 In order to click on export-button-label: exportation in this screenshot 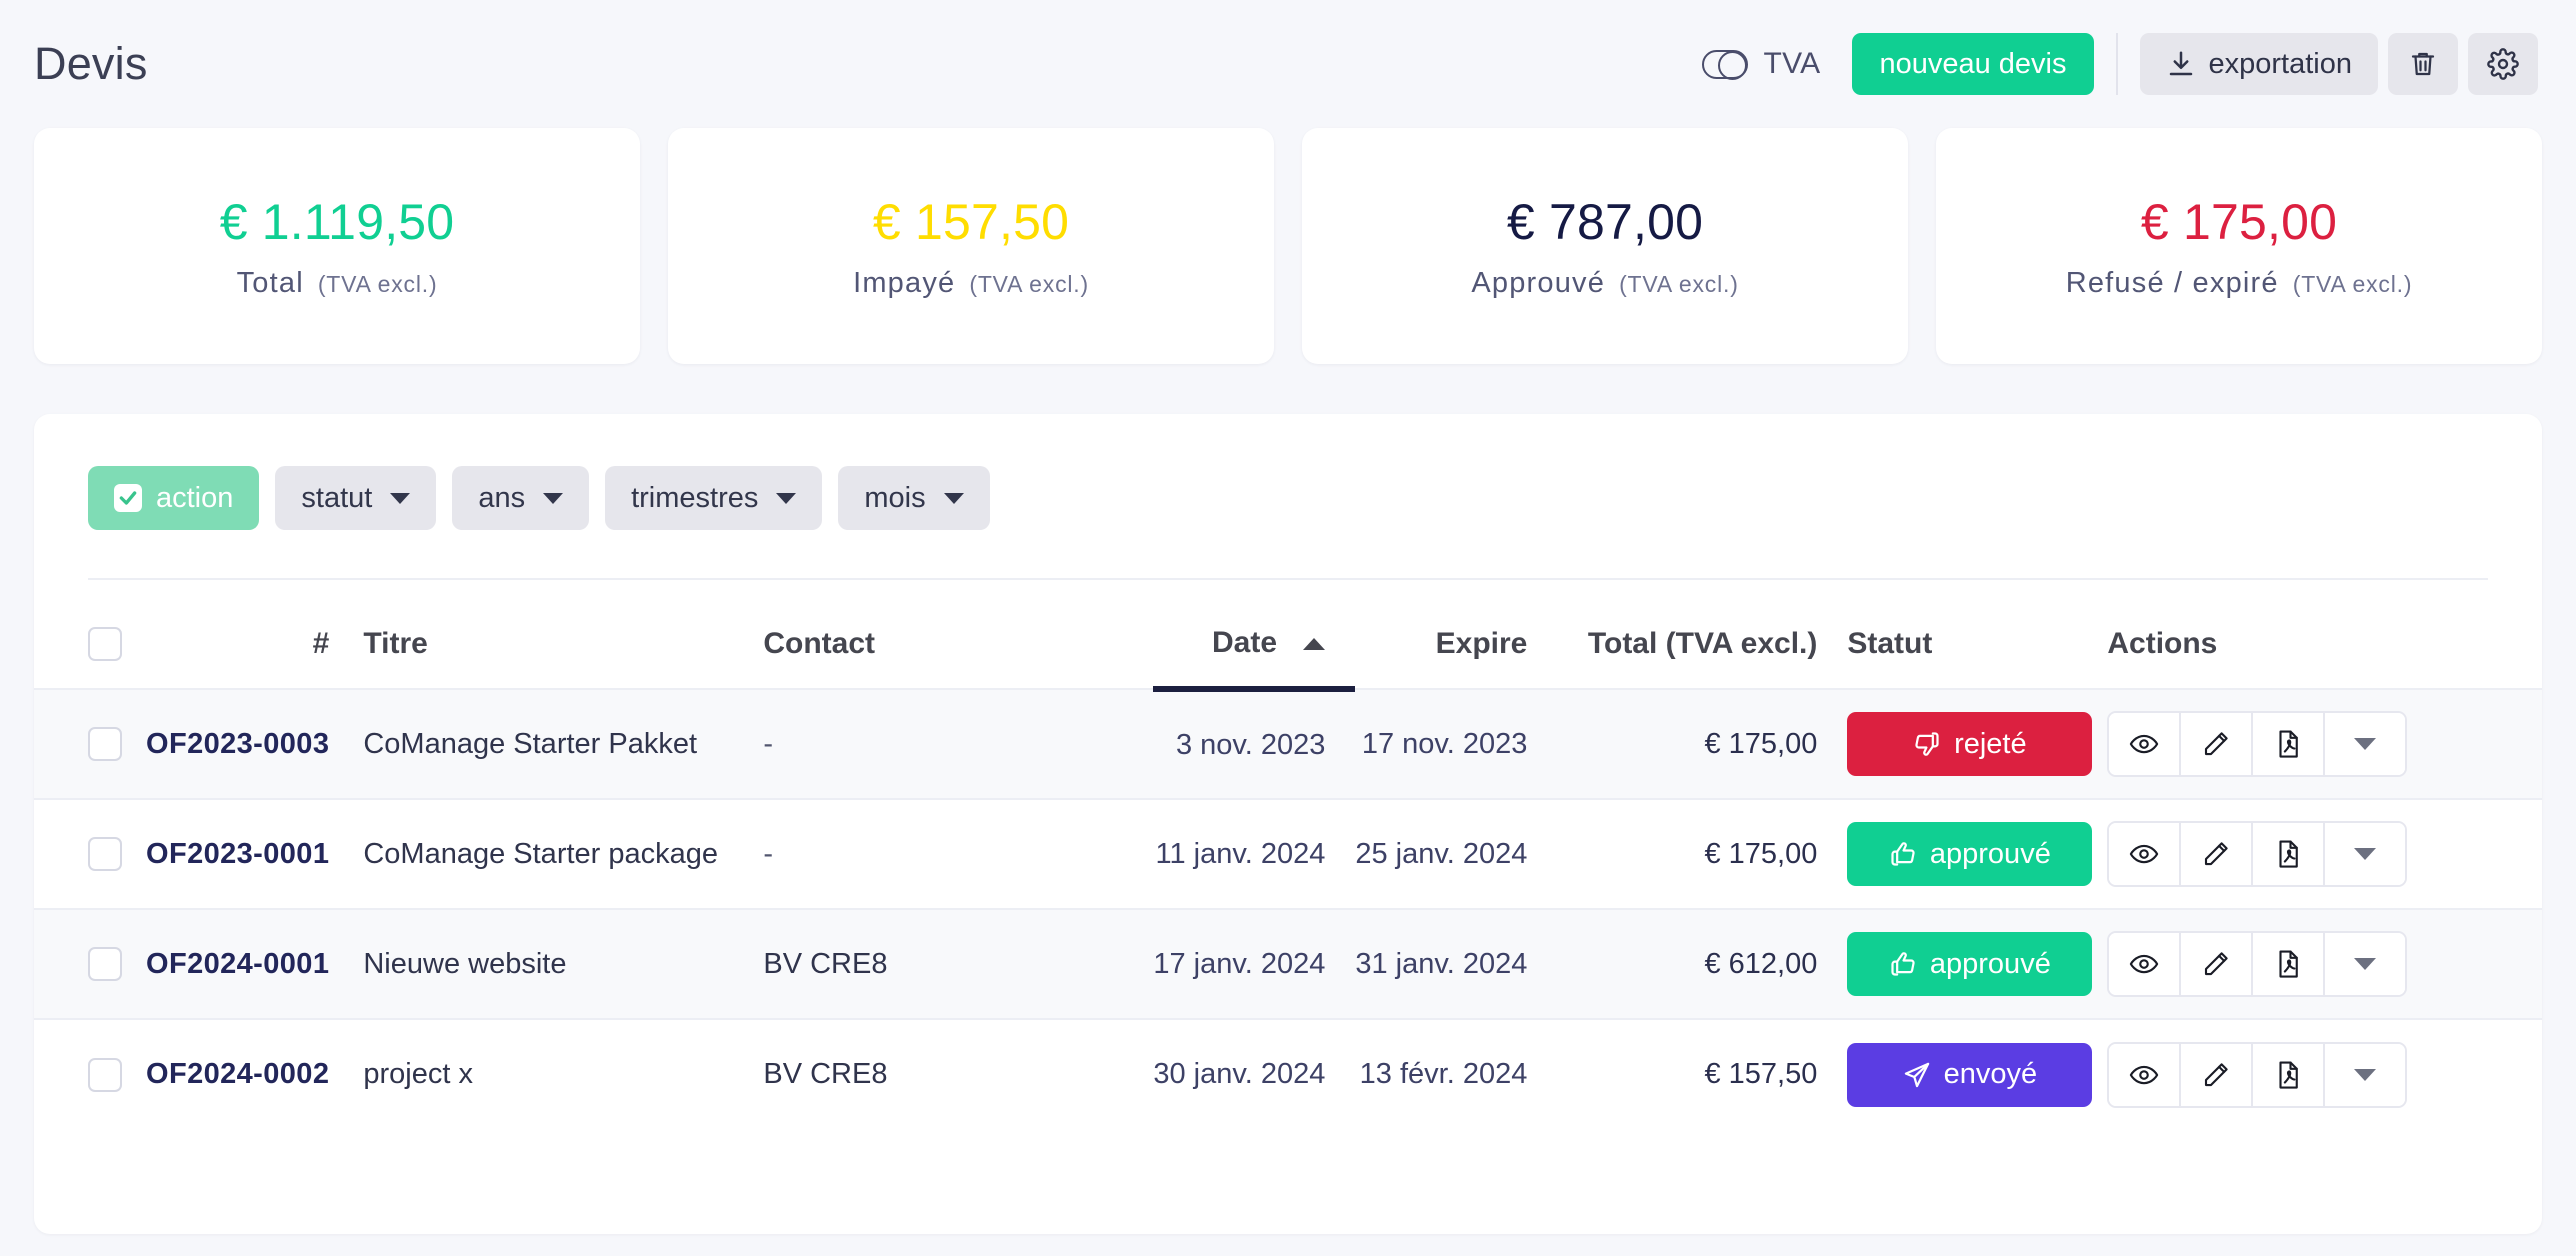, I will do `click(2280, 63)`.